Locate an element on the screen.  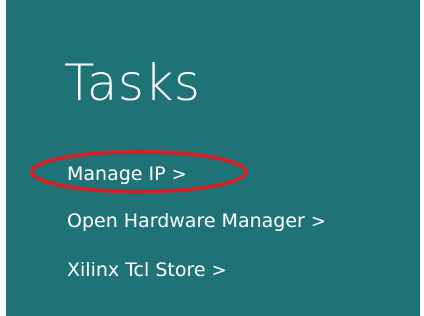
tasks-heading: Tasks is located at coordinates (132, 83).